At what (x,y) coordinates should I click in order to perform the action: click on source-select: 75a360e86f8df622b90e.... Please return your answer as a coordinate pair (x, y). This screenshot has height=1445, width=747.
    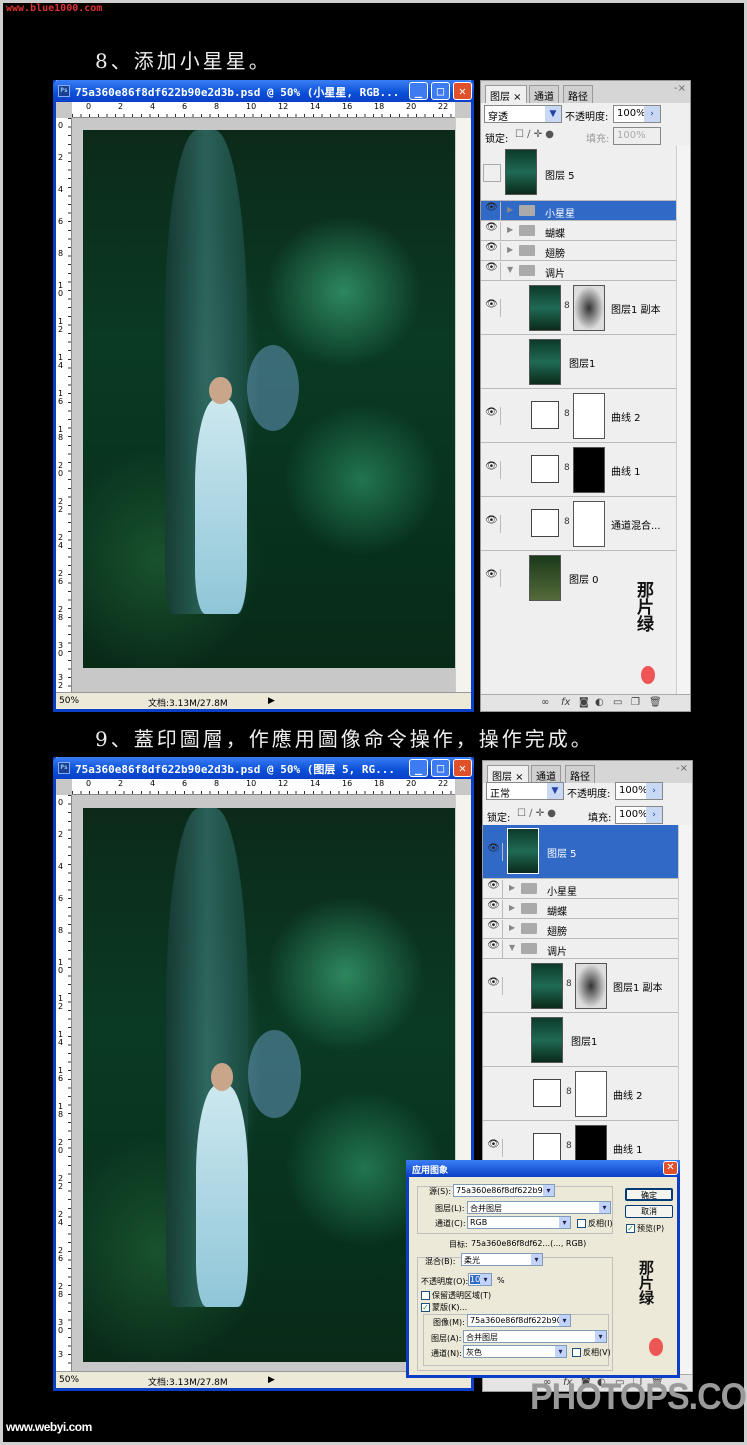
    Looking at the image, I should click on (504, 1190).